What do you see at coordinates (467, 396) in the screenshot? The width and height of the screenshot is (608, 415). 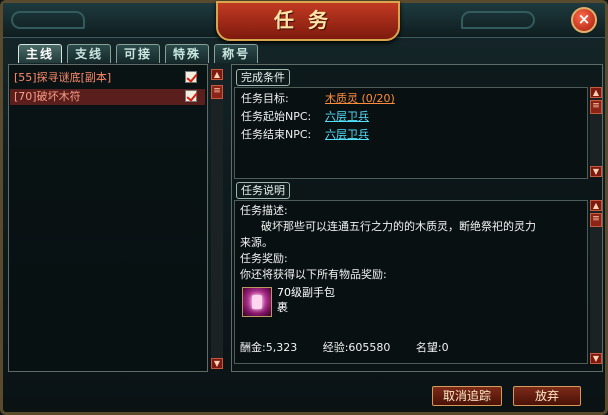 I see `cancel-track-button: 取消追踪` at bounding box center [467, 396].